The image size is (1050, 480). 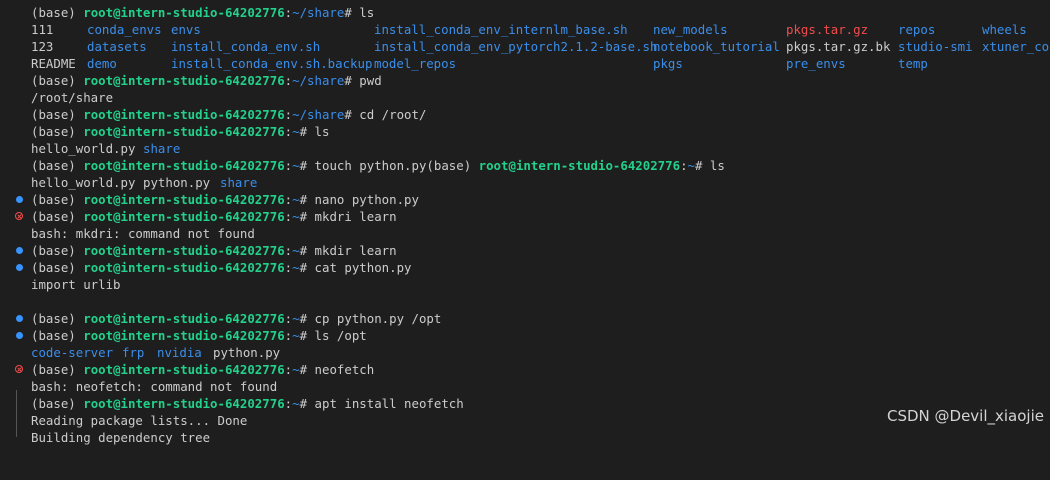 What do you see at coordinates (72, 97) in the screenshot?
I see `command-output: /root/share` at bounding box center [72, 97].